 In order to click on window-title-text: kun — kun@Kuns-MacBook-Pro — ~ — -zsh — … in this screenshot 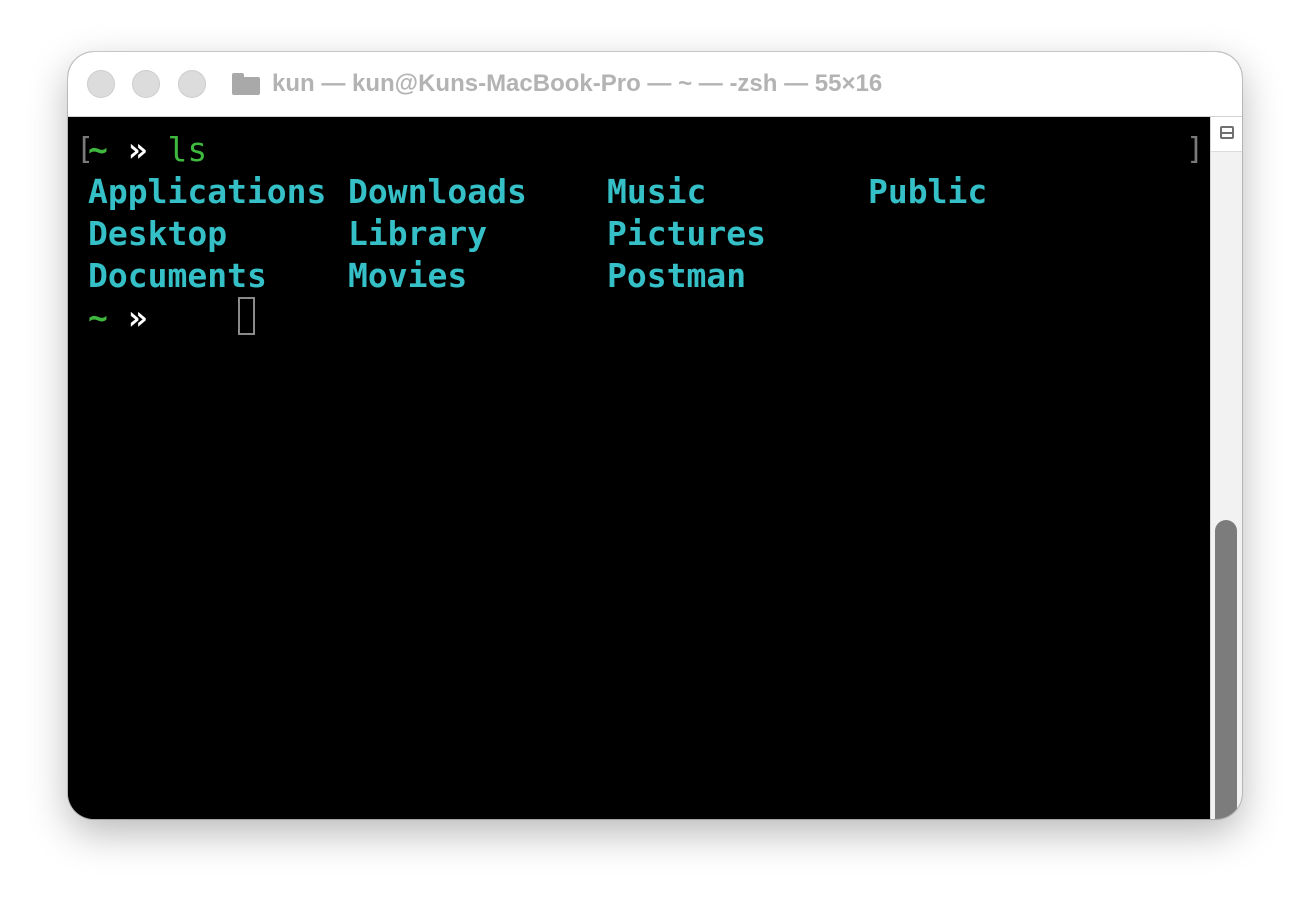, I will do `click(577, 83)`.